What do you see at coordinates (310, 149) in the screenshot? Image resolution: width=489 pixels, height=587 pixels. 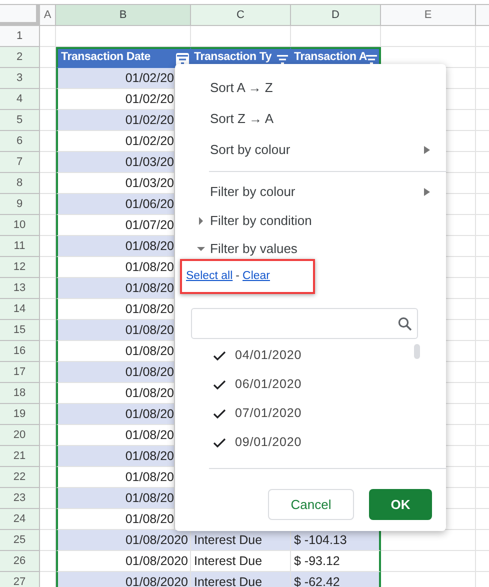 I see `menu-item: Sort by colour` at bounding box center [310, 149].